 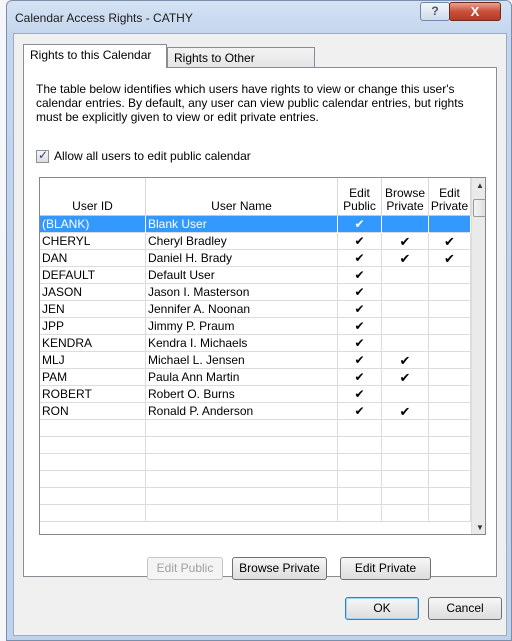 I want to click on header-user-name: User Name, so click(x=242, y=197).